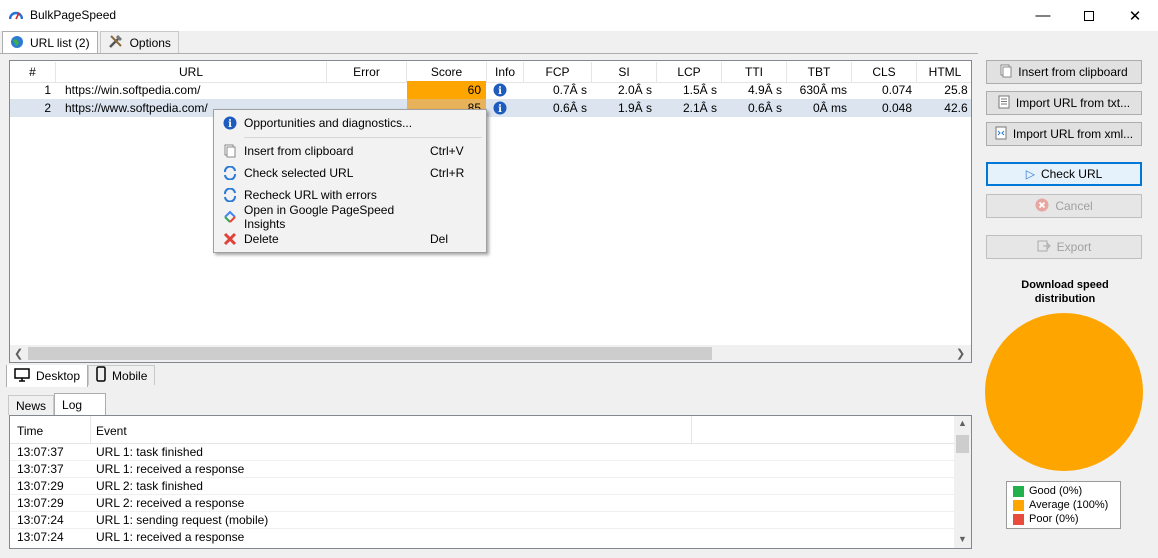  I want to click on scroll-up-icon: ▲, so click(962, 423).